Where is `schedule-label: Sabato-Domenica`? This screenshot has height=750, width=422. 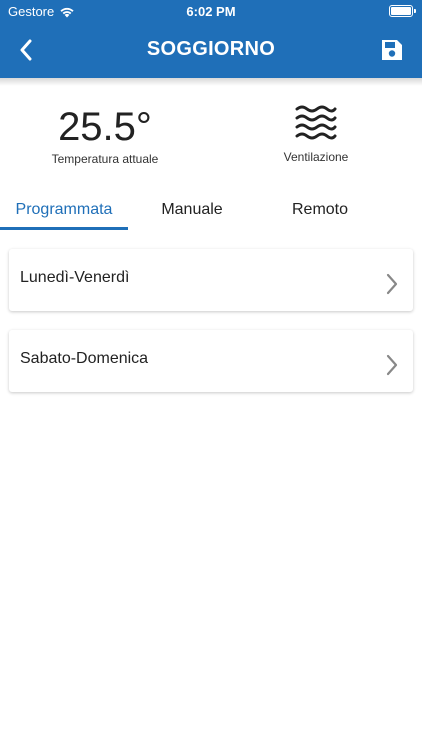
schedule-label: Sabato-Domenica is located at coordinates (84, 358).